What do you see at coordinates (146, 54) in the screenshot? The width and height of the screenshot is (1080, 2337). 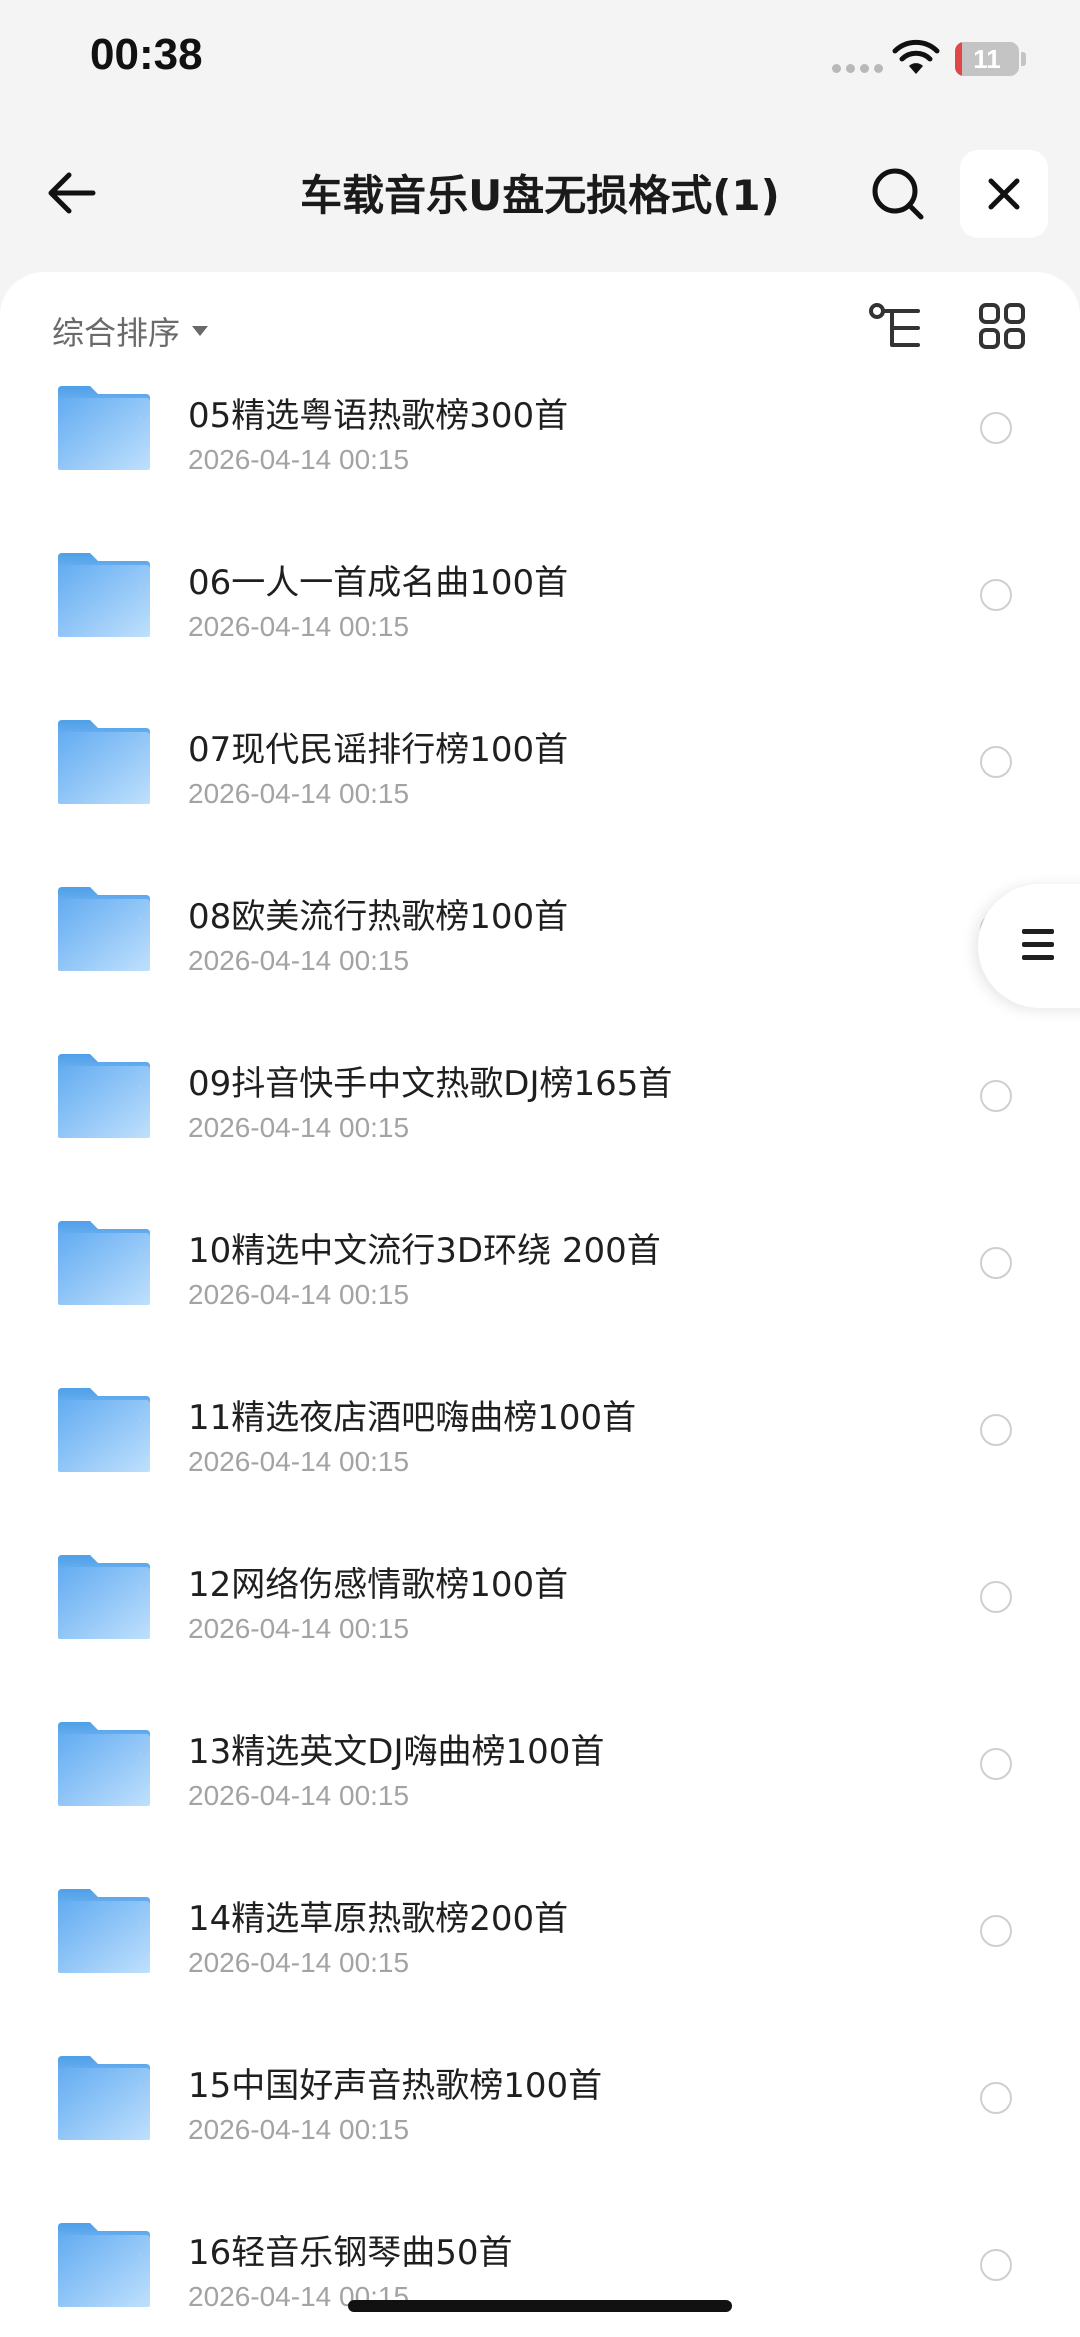 I see `status-time: 00:38` at bounding box center [146, 54].